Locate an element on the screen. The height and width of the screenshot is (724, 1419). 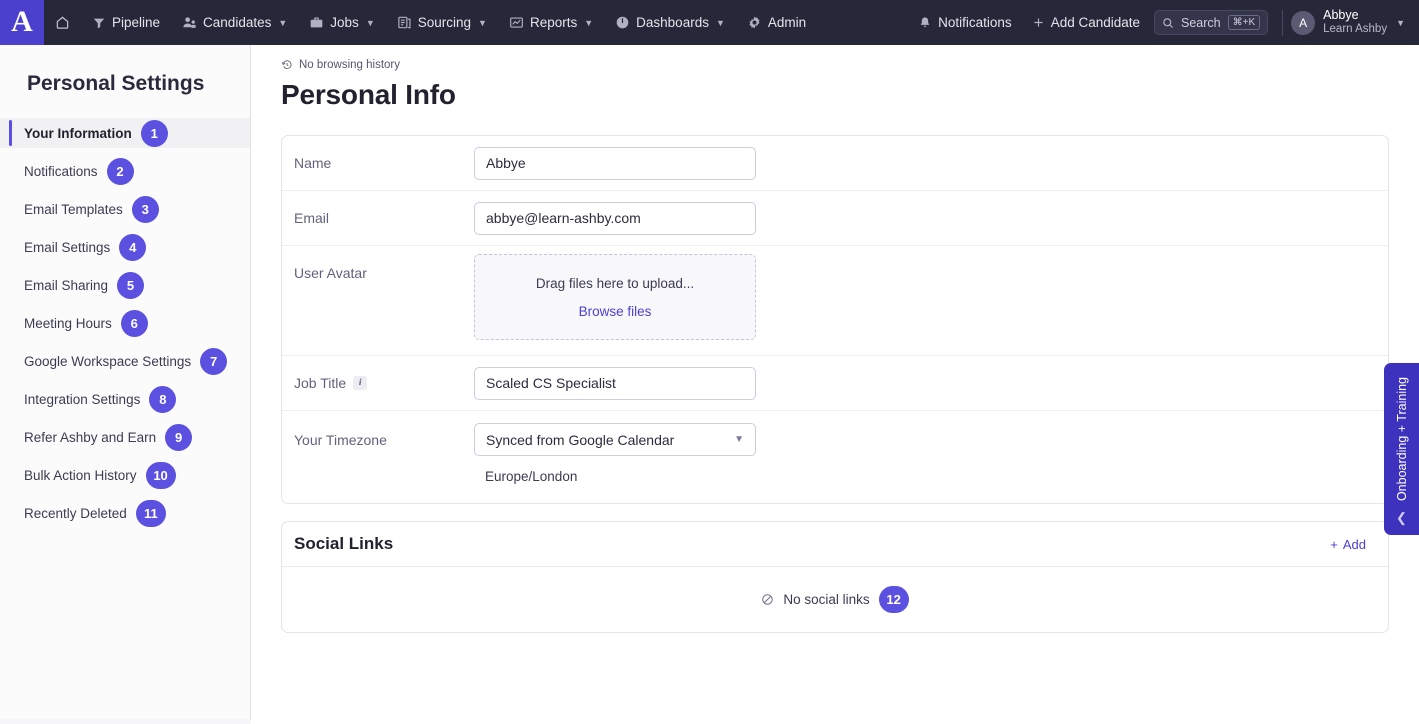
sidebar-item-email-sharing: Email Sharing 5 is located at coordinates (125, 285).